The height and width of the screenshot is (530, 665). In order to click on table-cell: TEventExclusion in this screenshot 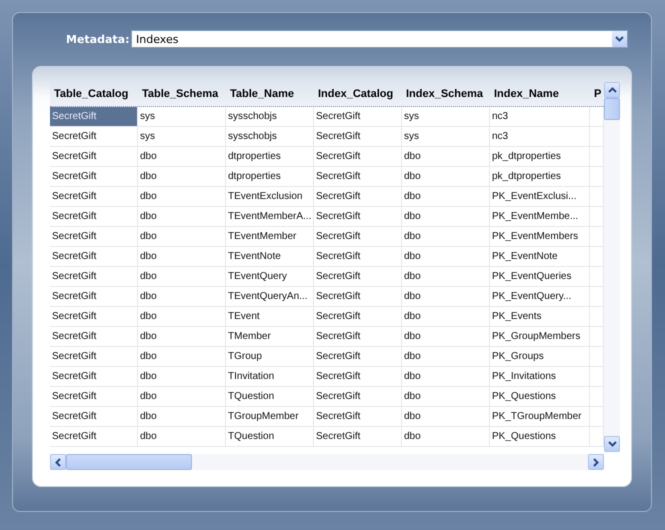, I will do `click(270, 196)`.